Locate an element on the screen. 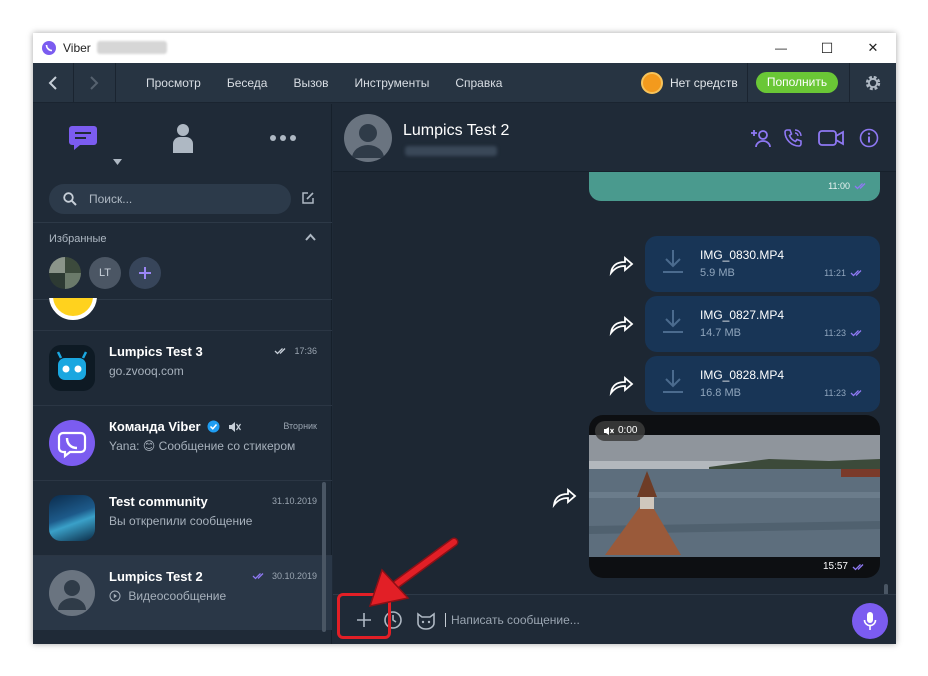  settings-button is located at coordinates (873, 83).